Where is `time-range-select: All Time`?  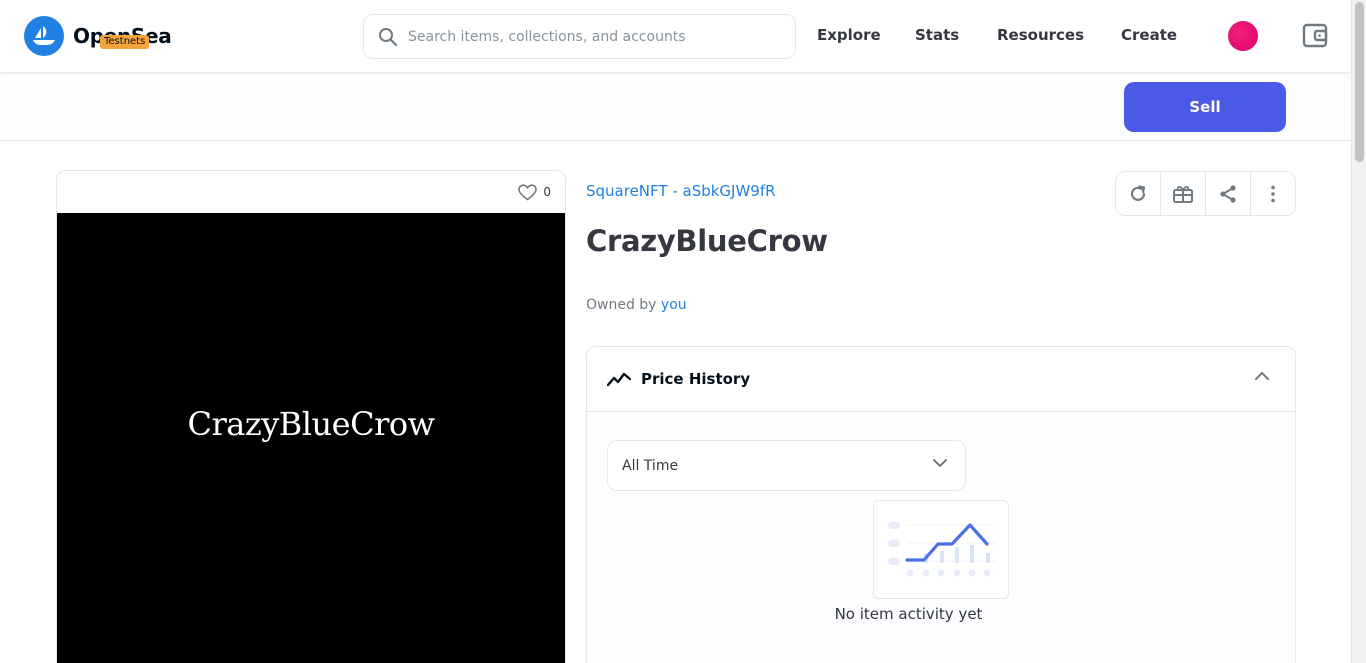 time-range-select: All Time is located at coordinates (786, 465).